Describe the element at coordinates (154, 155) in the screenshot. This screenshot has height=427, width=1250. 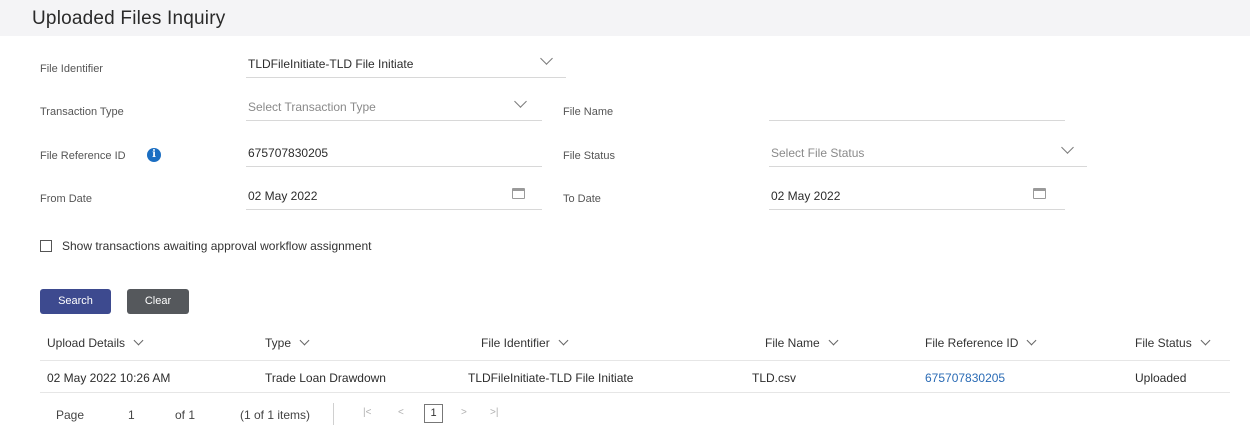
I see `info-icon: i` at that location.